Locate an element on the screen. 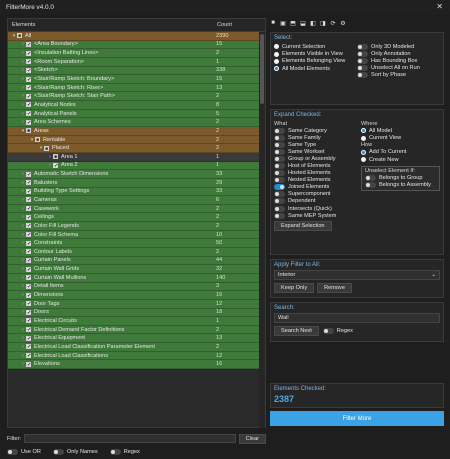 This screenshot has height=459, width=450. what-toggle: Hosted Elements is located at coordinates (317, 173).